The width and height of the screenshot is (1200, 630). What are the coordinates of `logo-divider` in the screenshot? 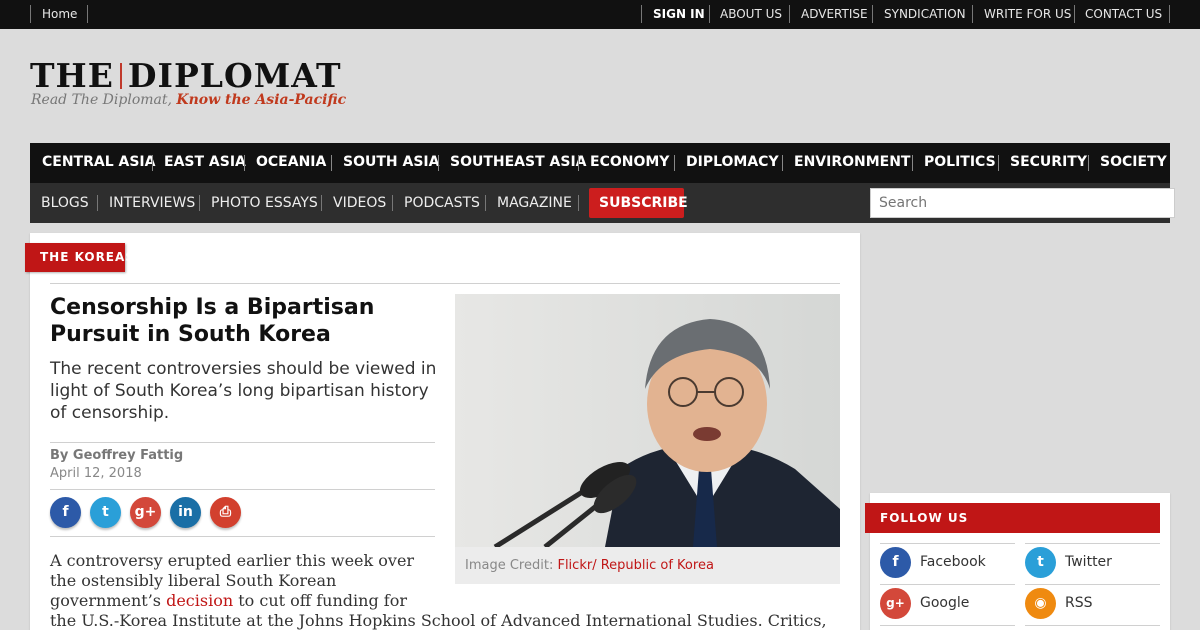 It's located at (120, 76).